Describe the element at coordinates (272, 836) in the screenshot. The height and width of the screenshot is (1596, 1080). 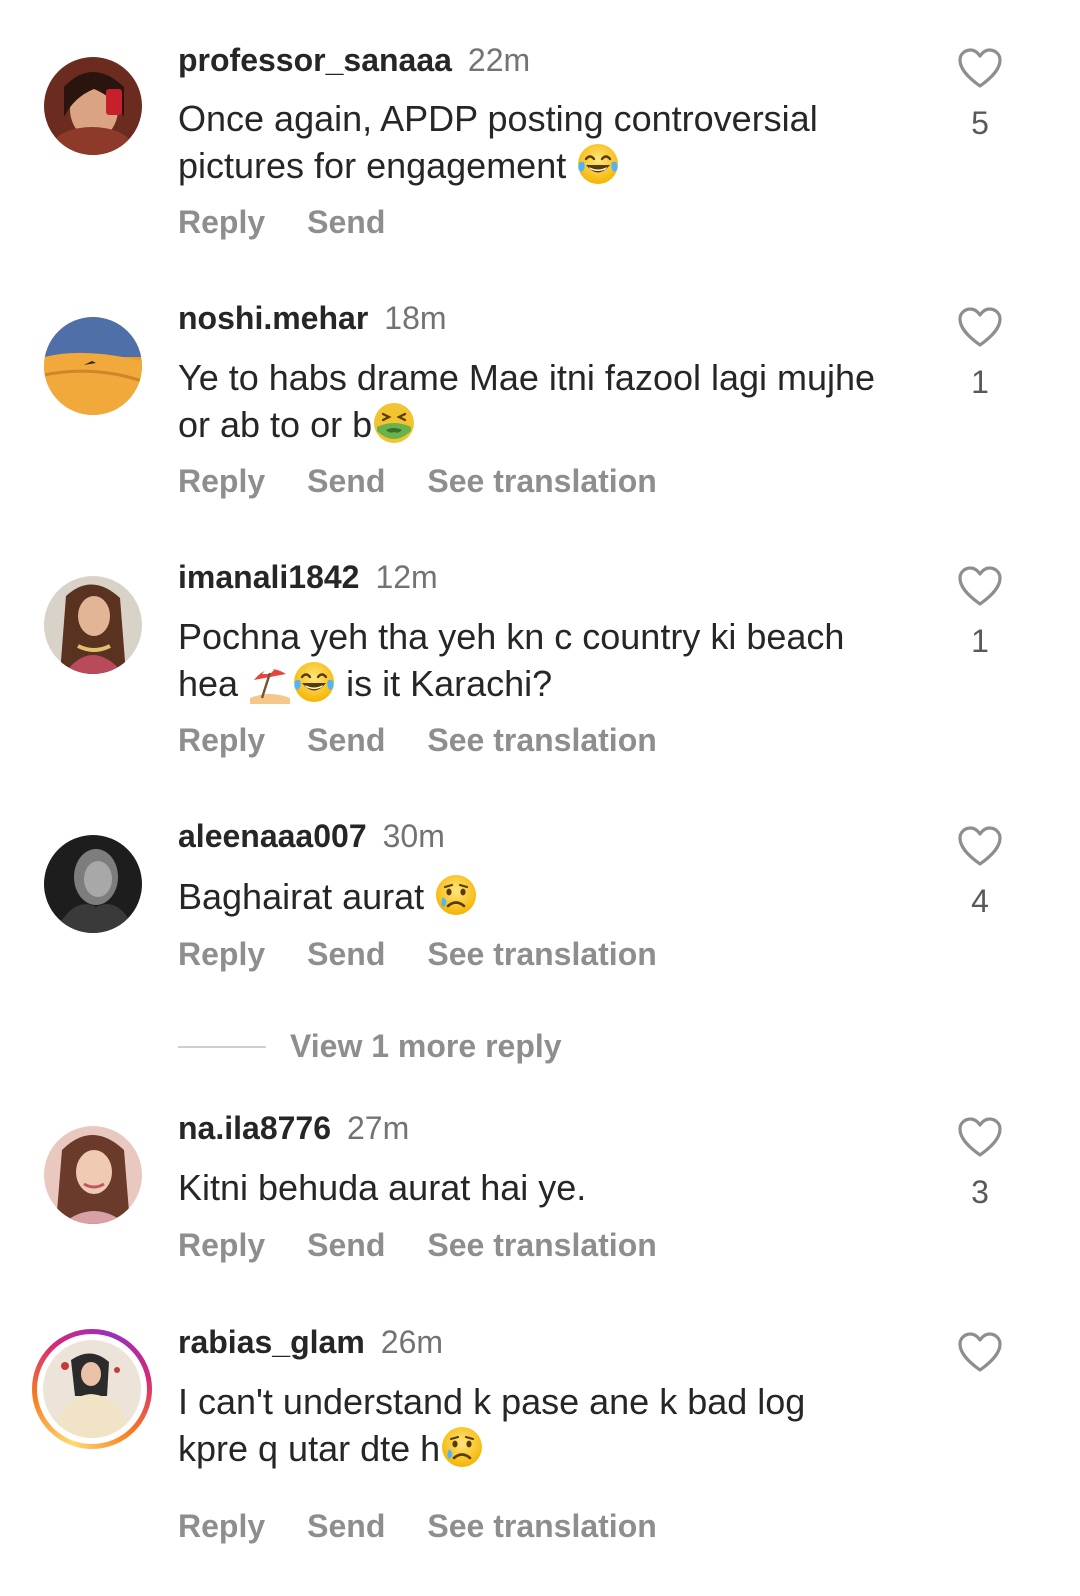
I see `username: aleenaaa007` at that location.